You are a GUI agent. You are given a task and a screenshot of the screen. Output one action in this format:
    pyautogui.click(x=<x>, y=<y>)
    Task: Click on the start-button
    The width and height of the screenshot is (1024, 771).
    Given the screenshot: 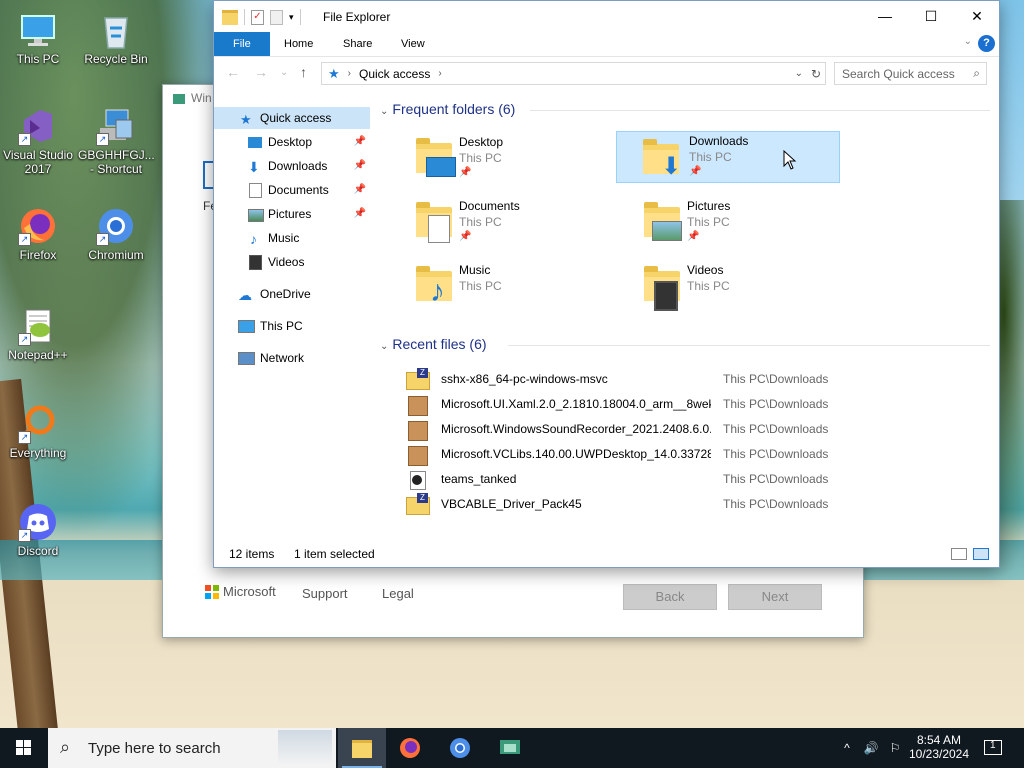 What is the action you would take?
    pyautogui.click(x=24, y=748)
    